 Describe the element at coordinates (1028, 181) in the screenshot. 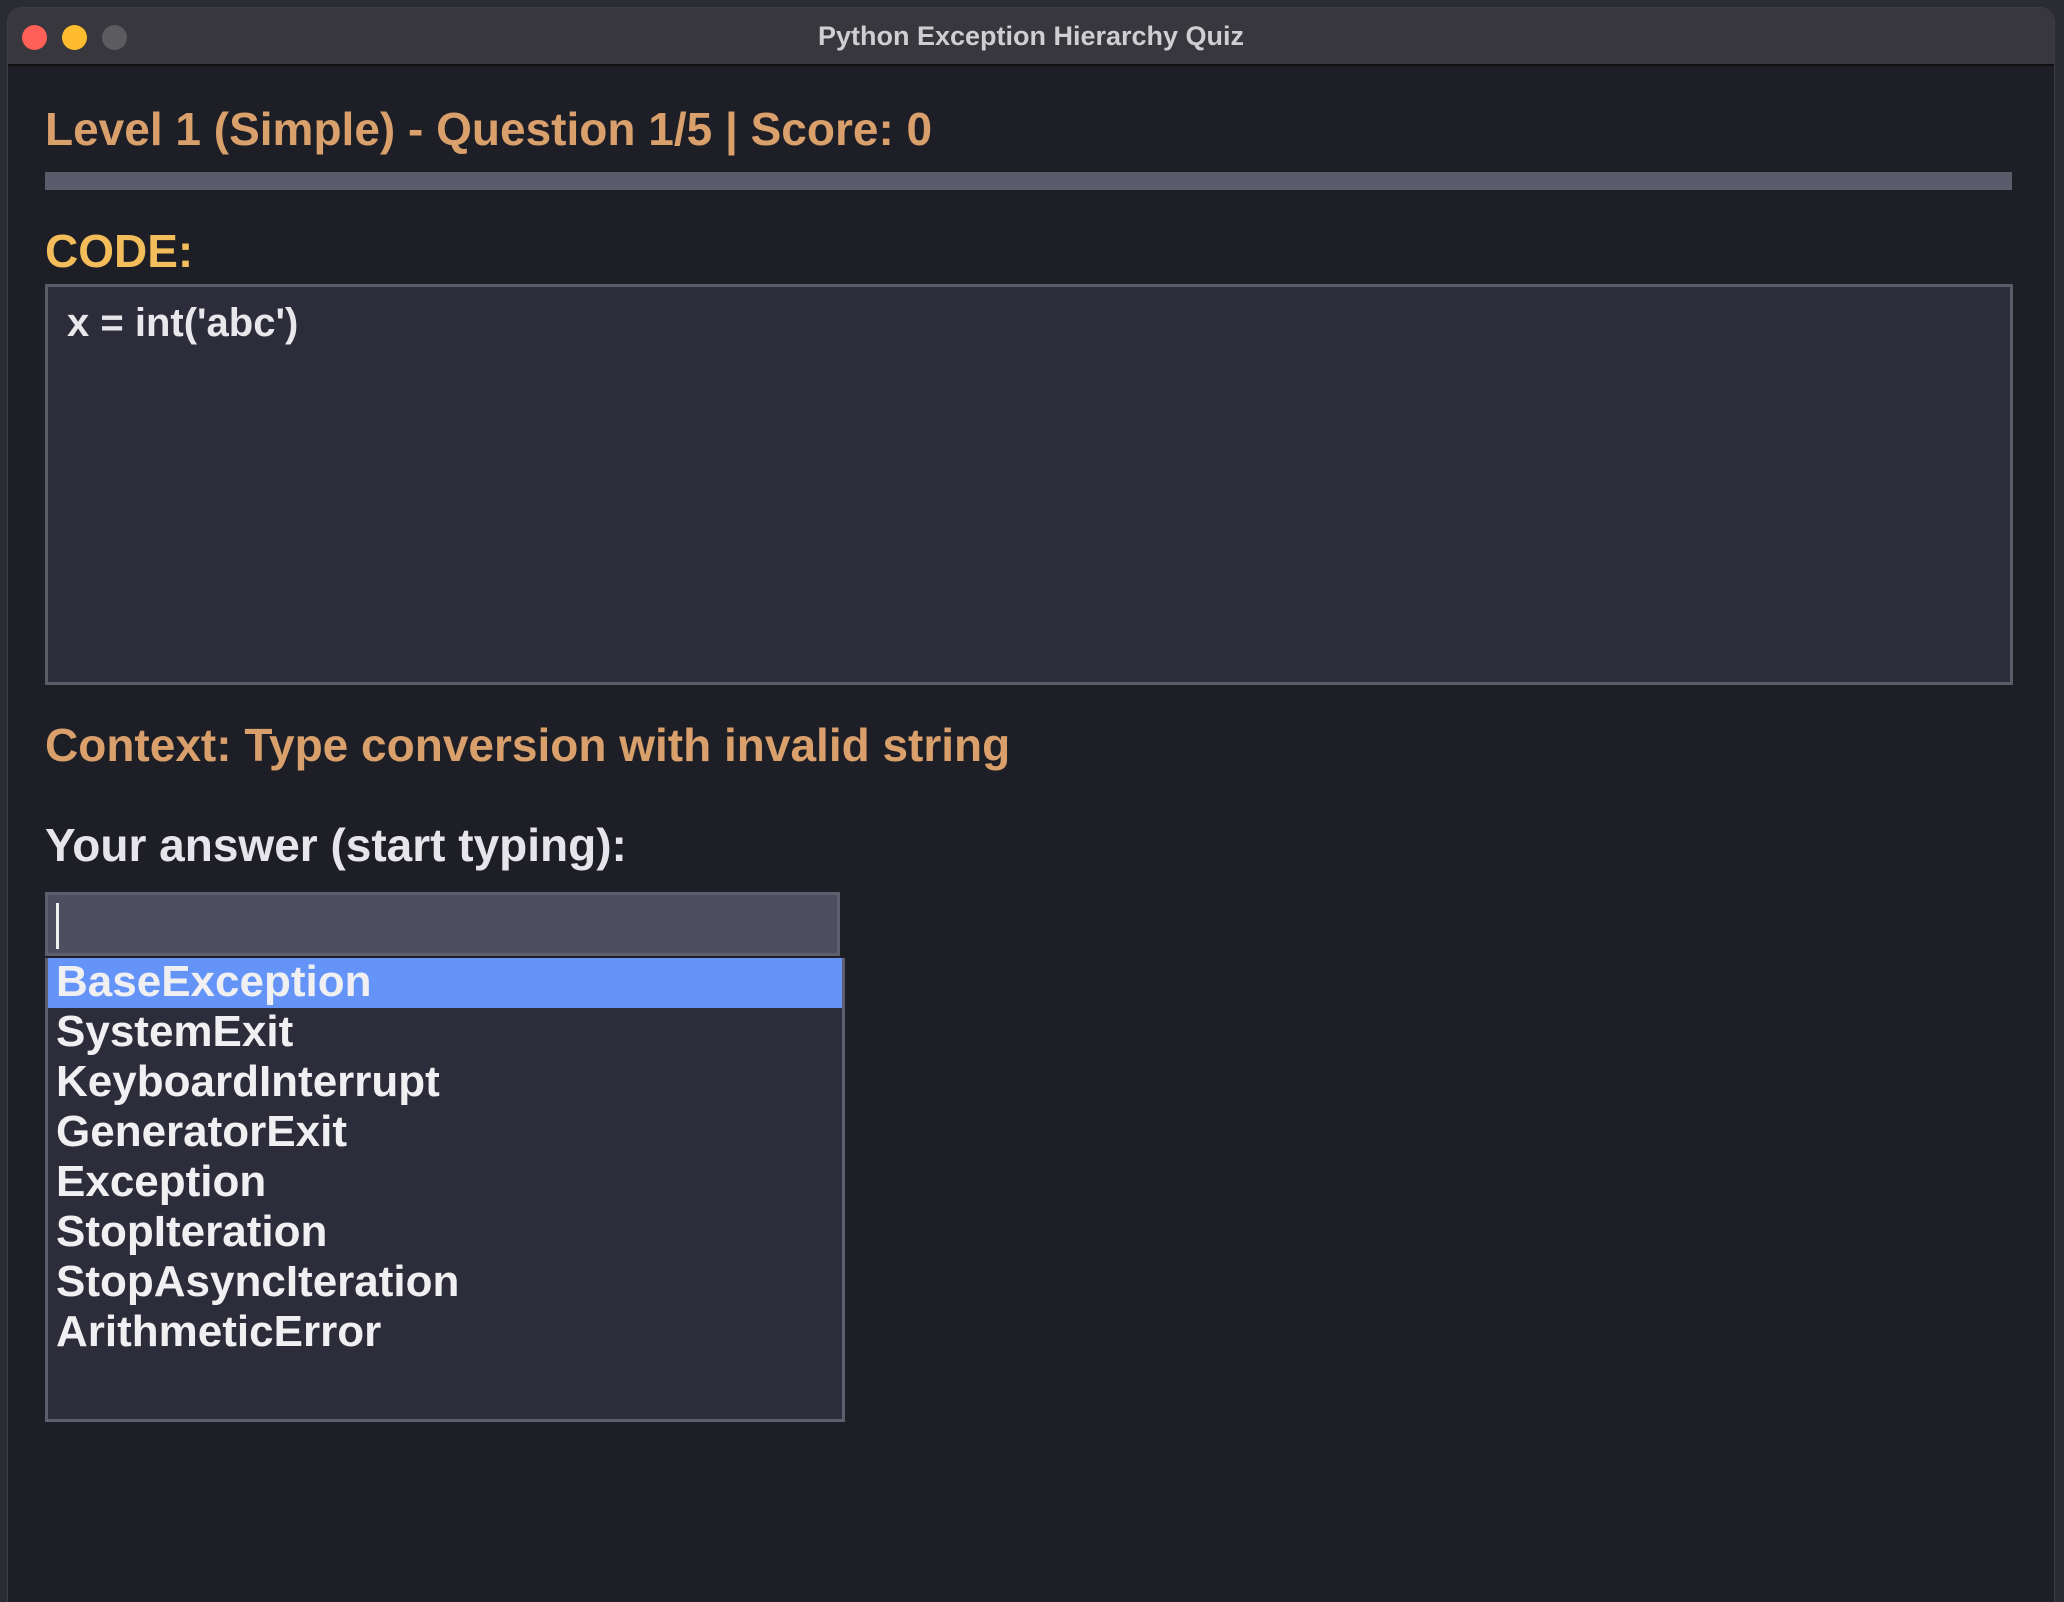

I see `progress-bar` at that location.